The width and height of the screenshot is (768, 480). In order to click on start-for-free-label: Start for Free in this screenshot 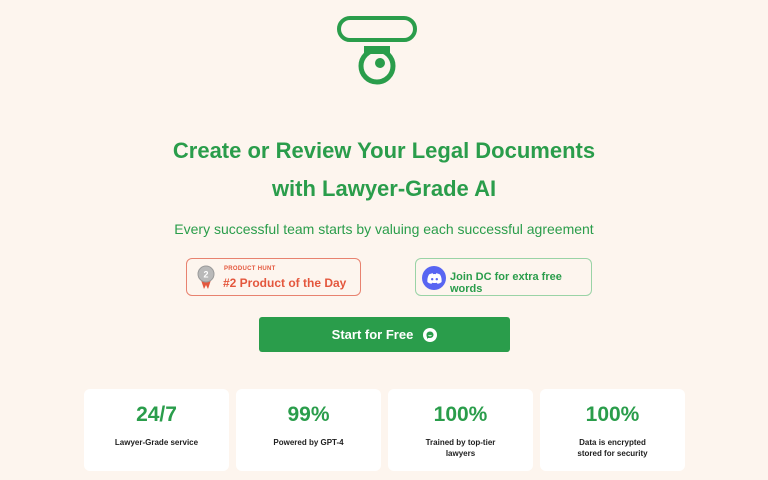, I will do `click(372, 334)`.